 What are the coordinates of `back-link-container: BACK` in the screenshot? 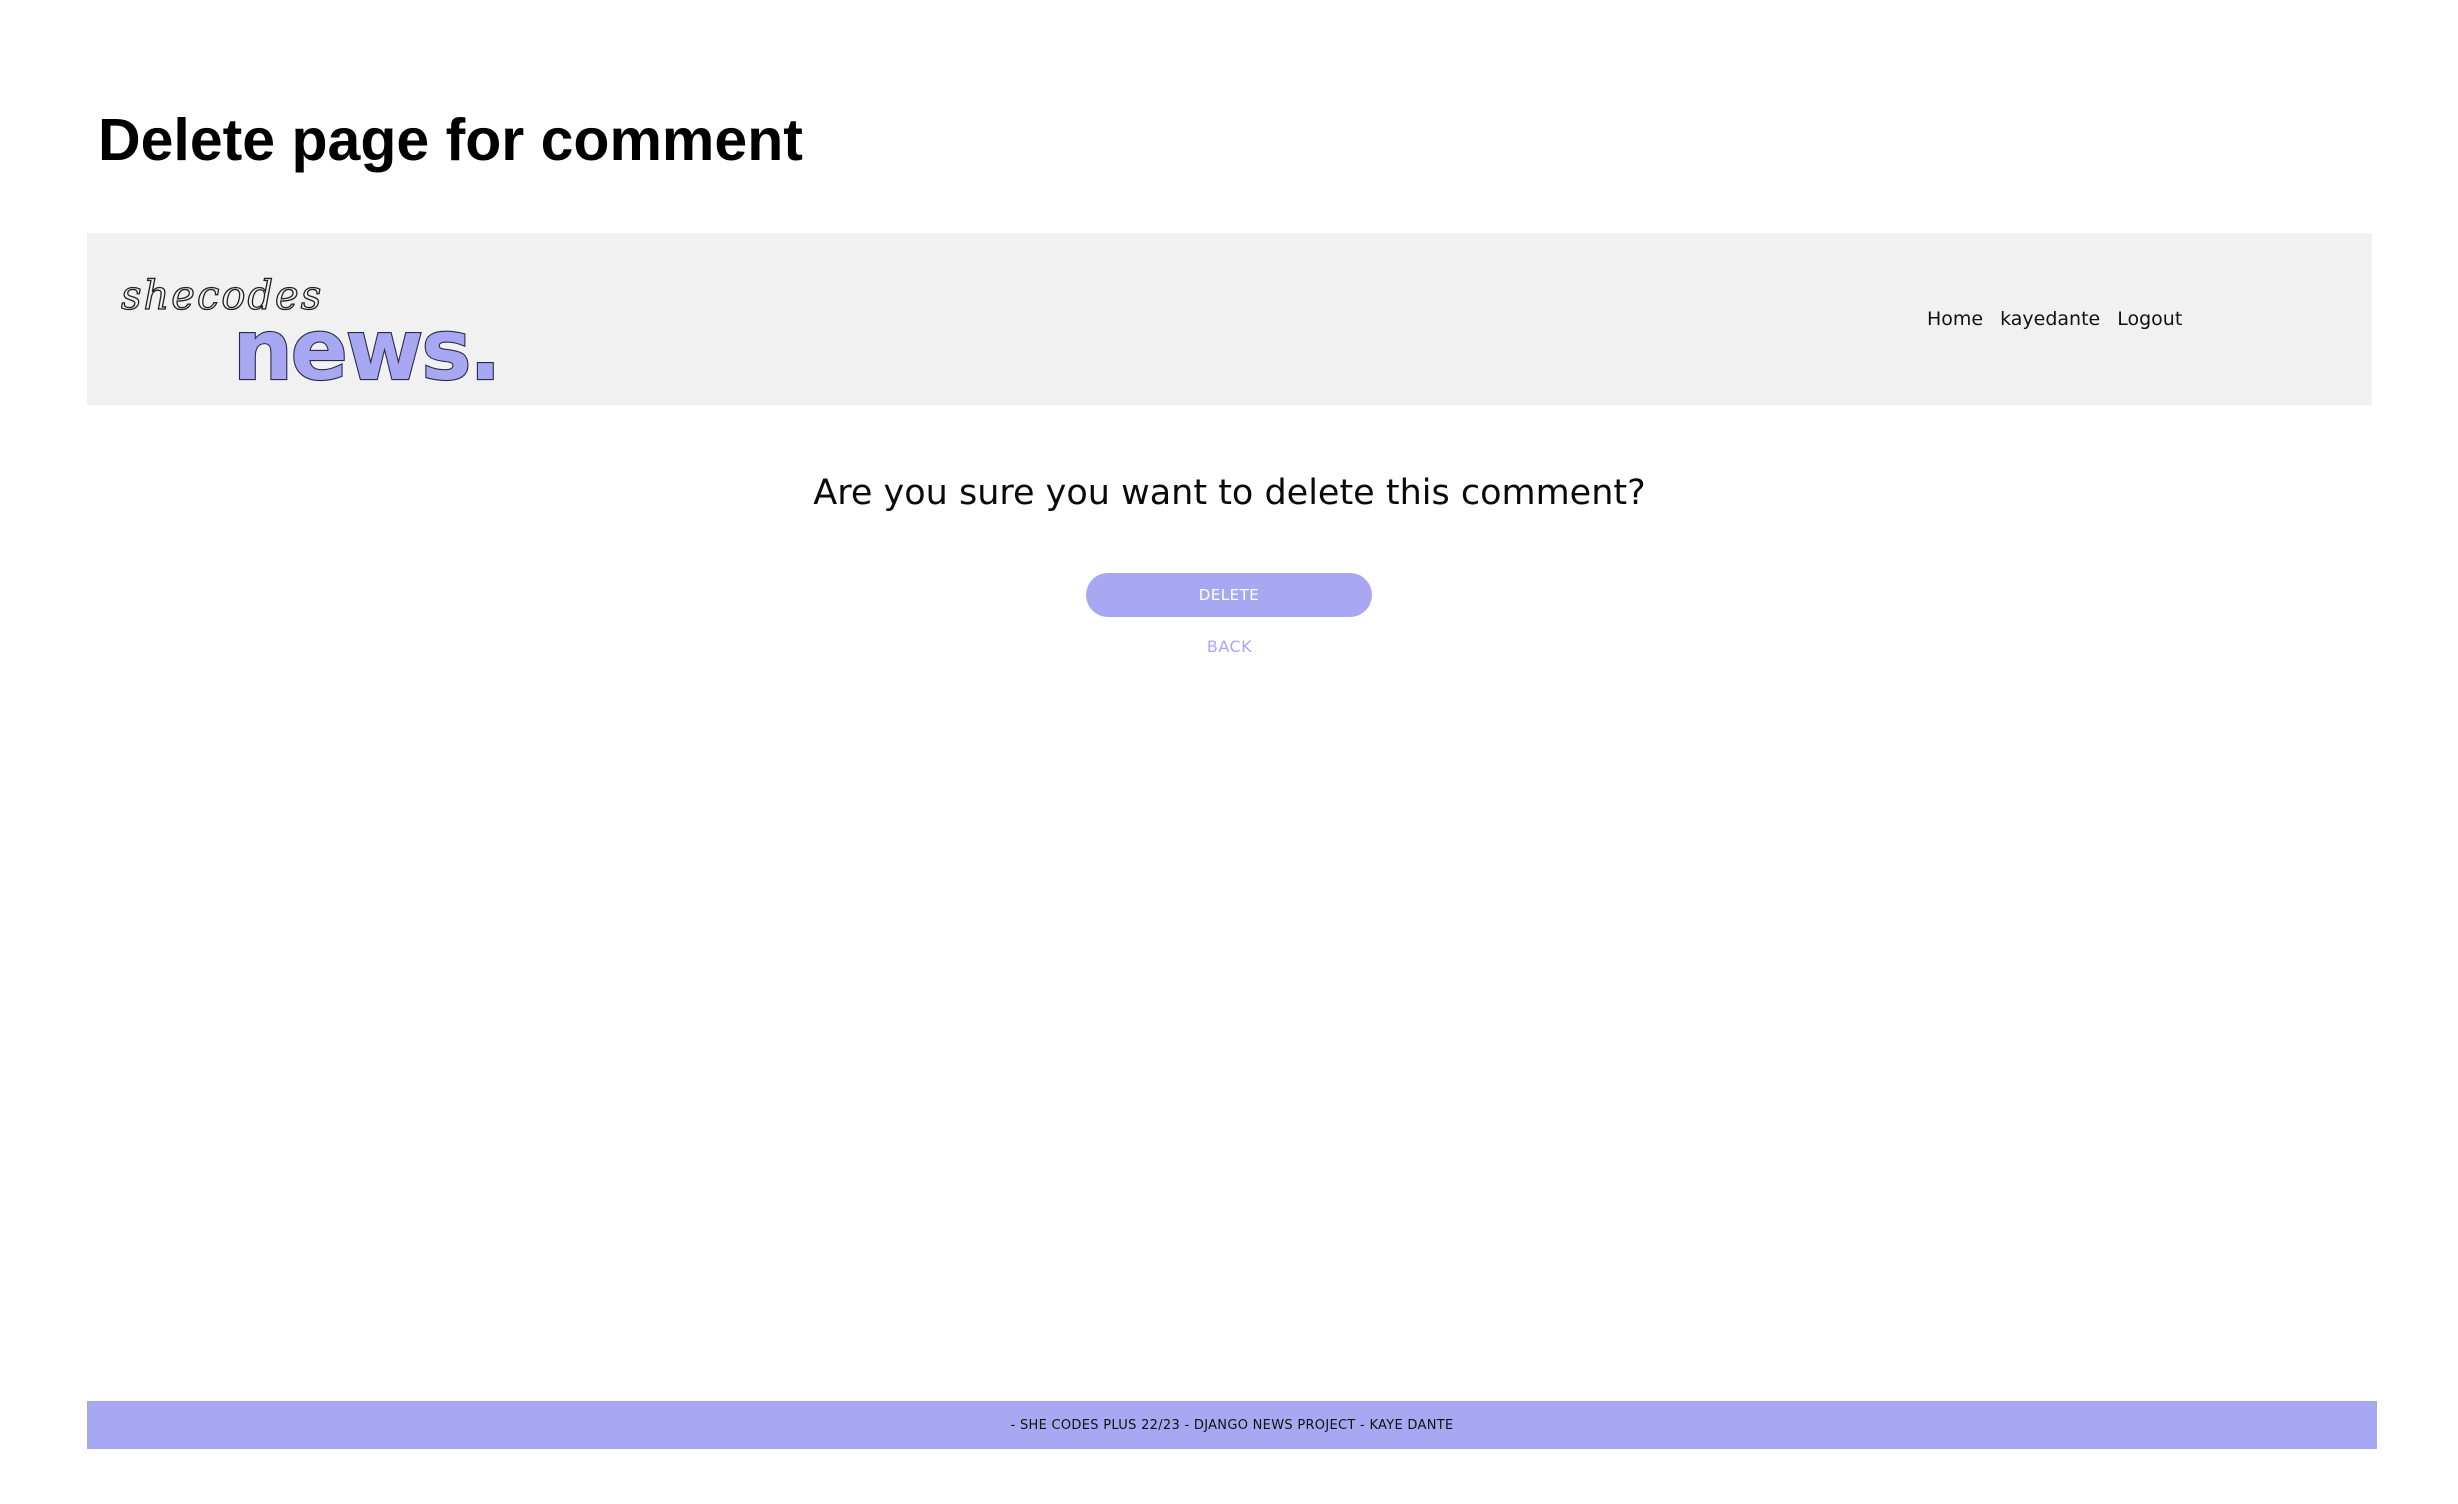 It's located at (1229, 647).